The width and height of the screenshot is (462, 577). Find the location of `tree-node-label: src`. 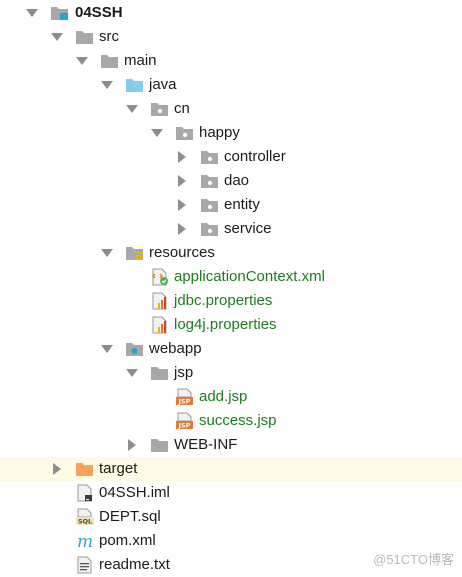

tree-node-label: src is located at coordinates (109, 36).